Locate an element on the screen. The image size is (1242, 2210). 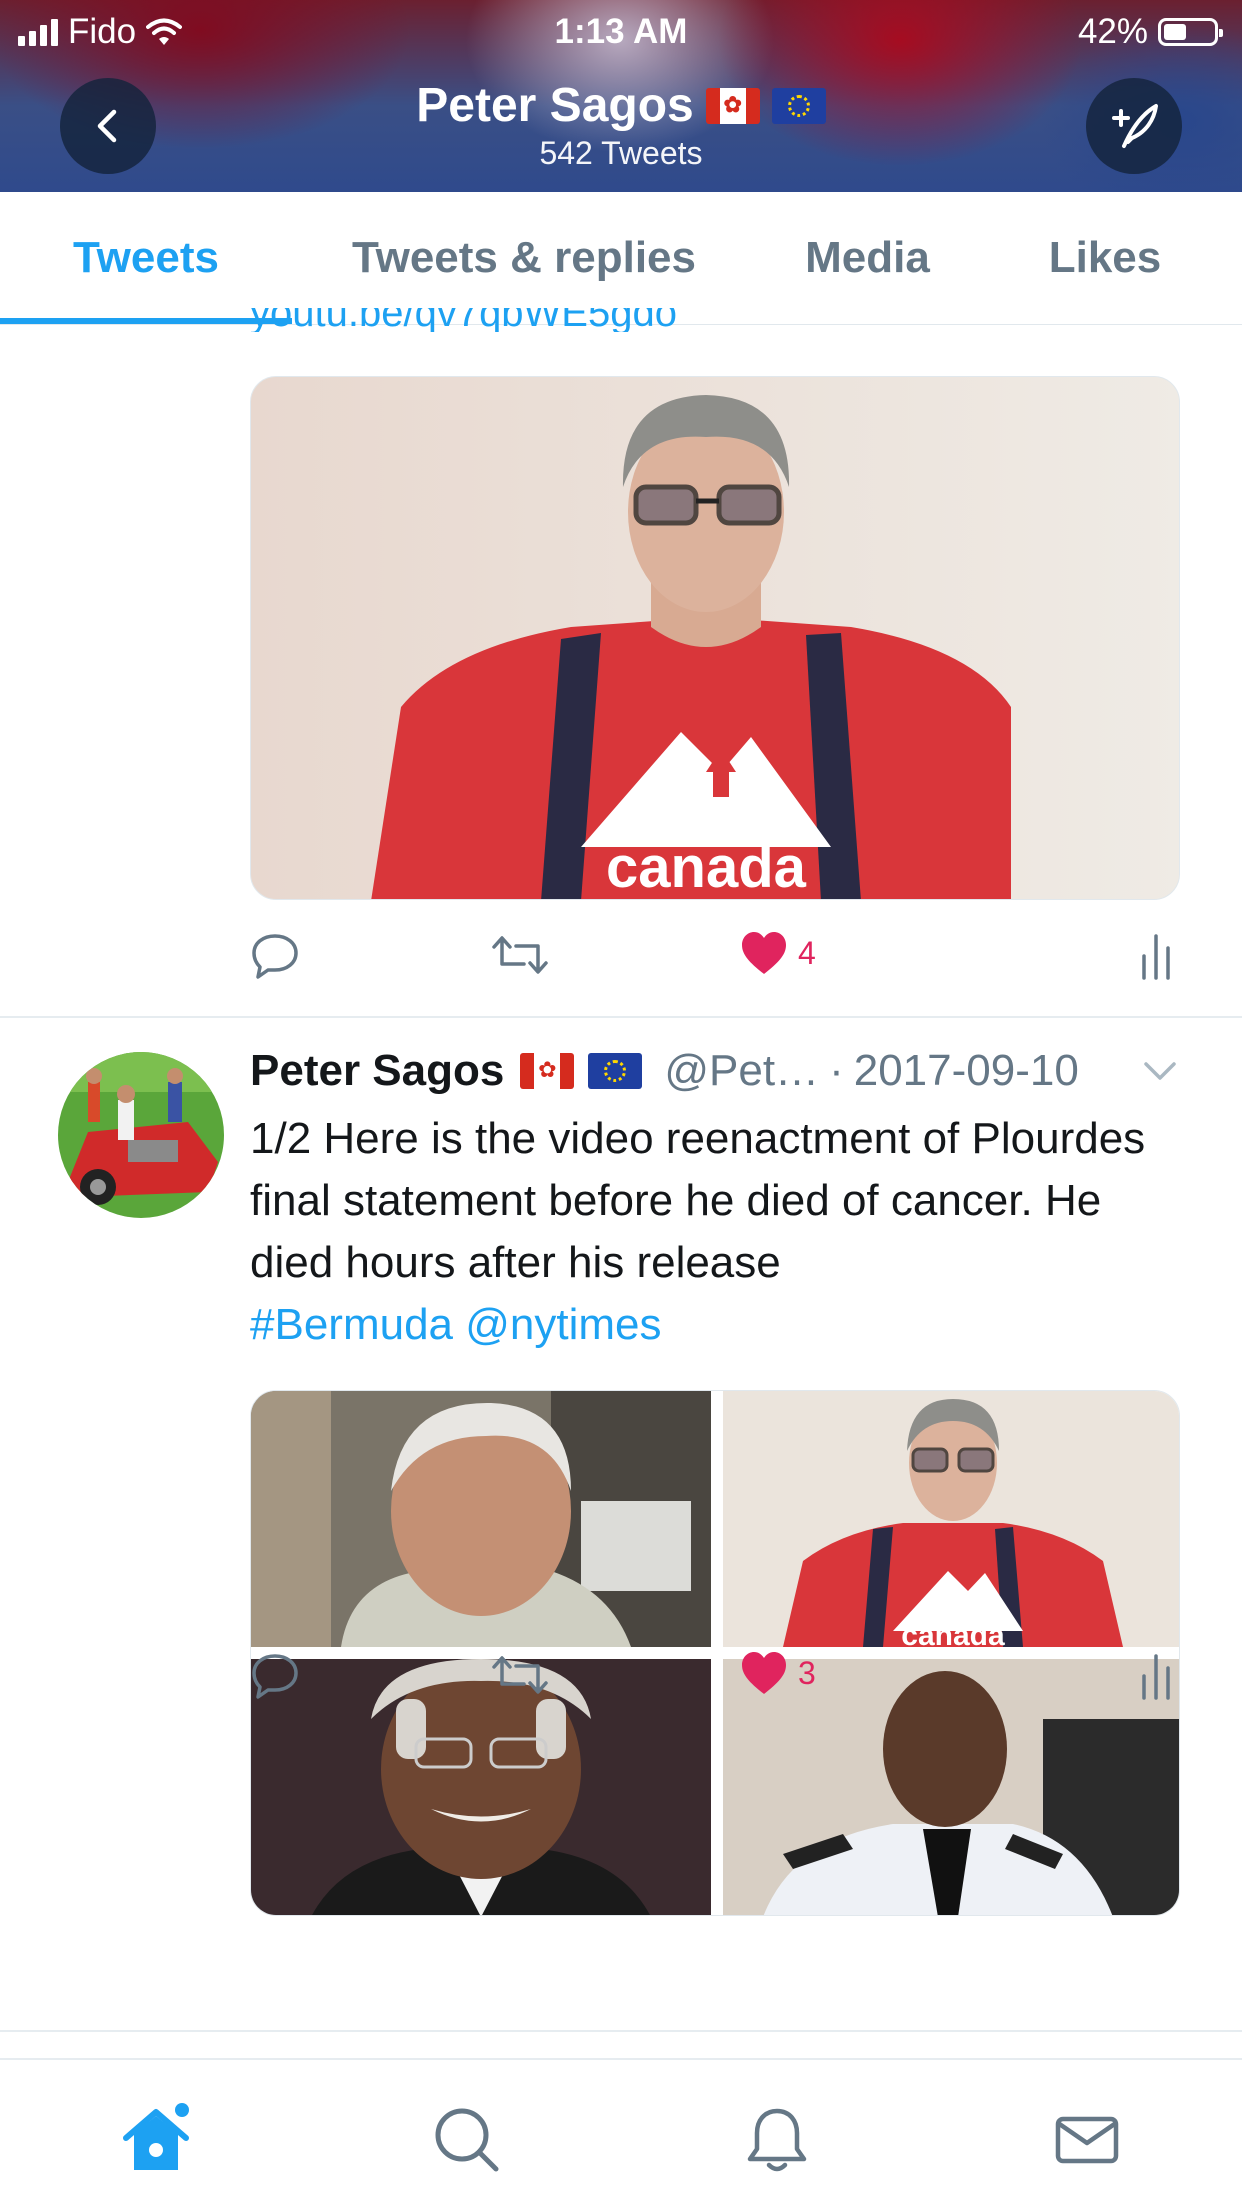
old-man-photo is located at coordinates (481, 1519).